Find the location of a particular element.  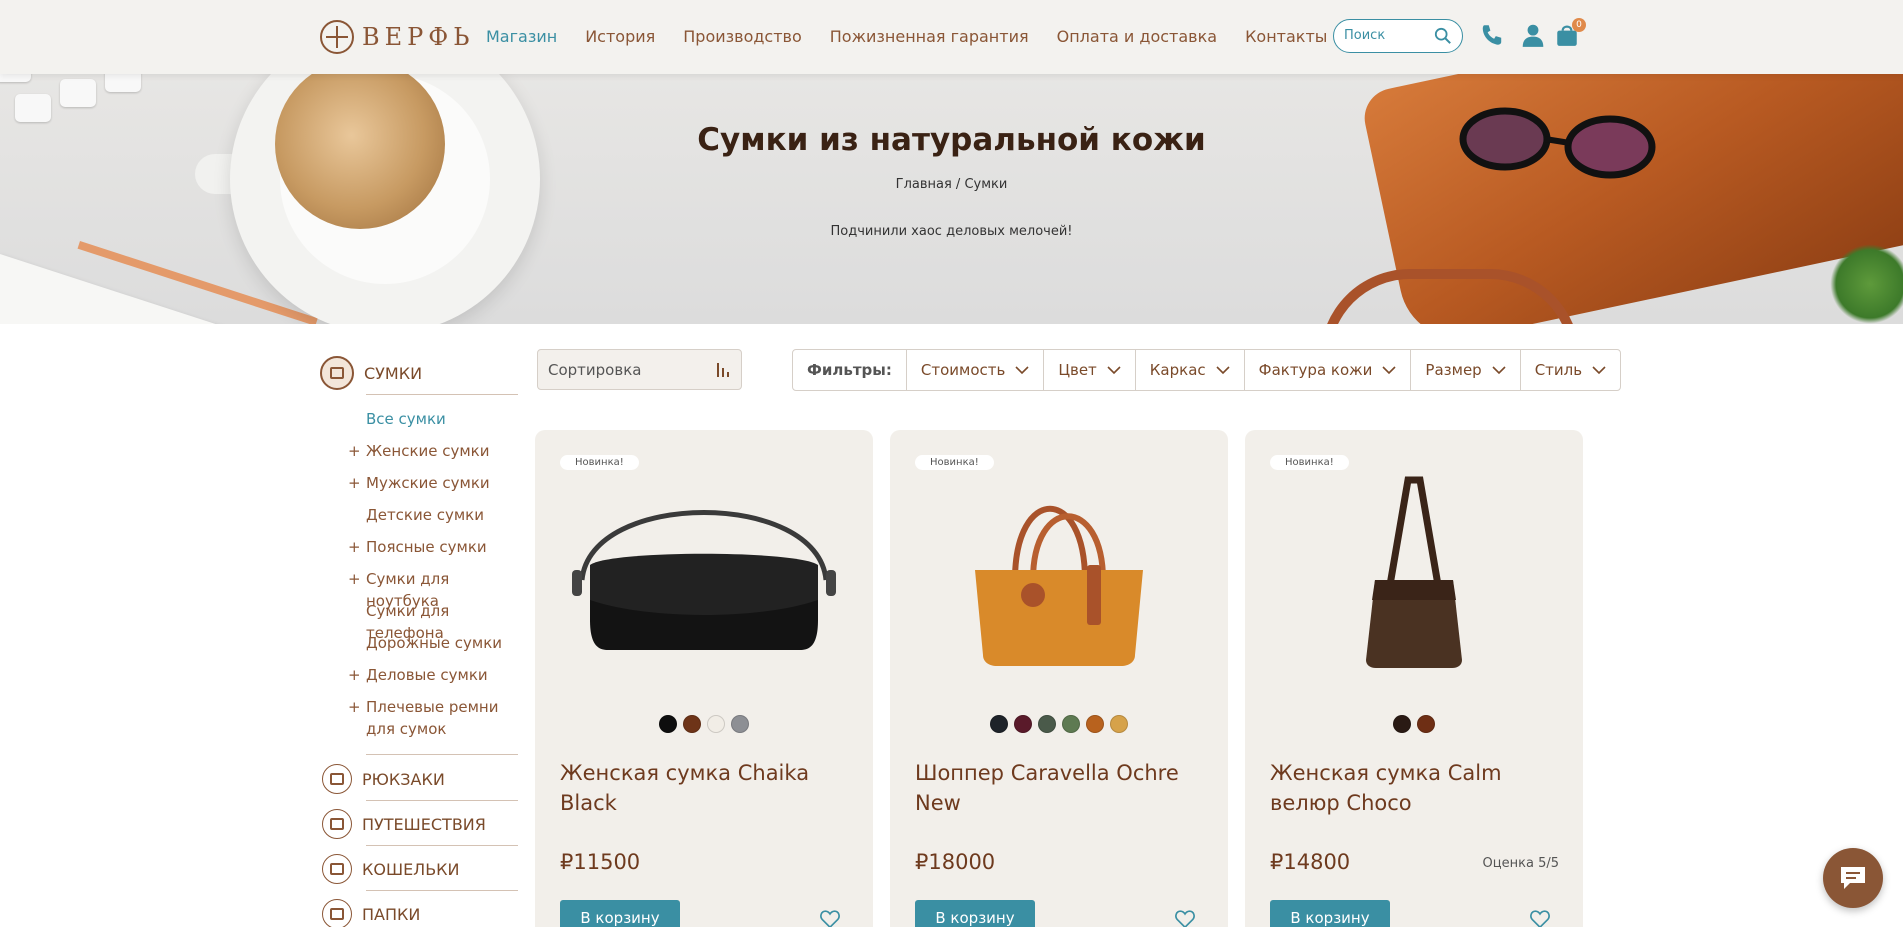

product-price: ₽11500 is located at coordinates (600, 862).